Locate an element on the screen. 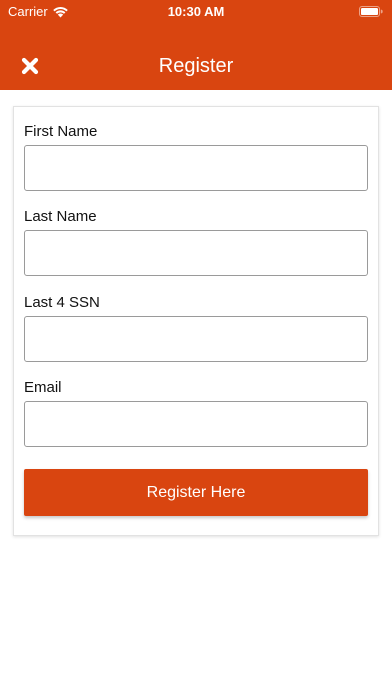 The width and height of the screenshot is (392, 696). app-header: Carrier 10:30 AM Register is located at coordinates (196, 45).